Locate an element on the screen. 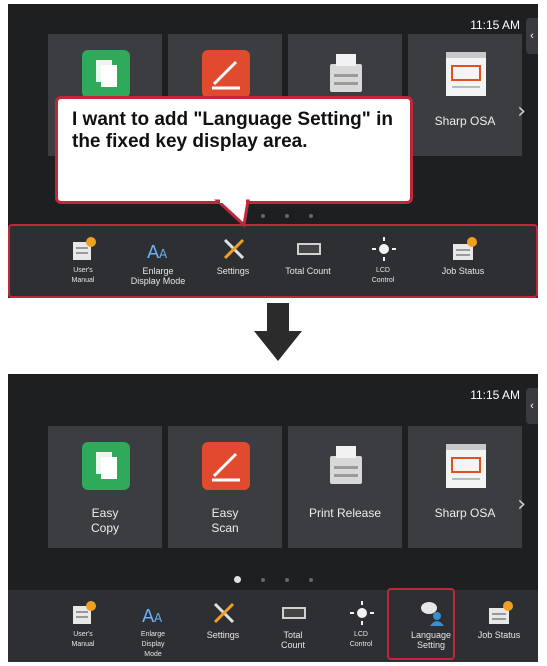 The height and width of the screenshot is (666, 547). tile-label: Print Release is located at coordinates (345, 513).